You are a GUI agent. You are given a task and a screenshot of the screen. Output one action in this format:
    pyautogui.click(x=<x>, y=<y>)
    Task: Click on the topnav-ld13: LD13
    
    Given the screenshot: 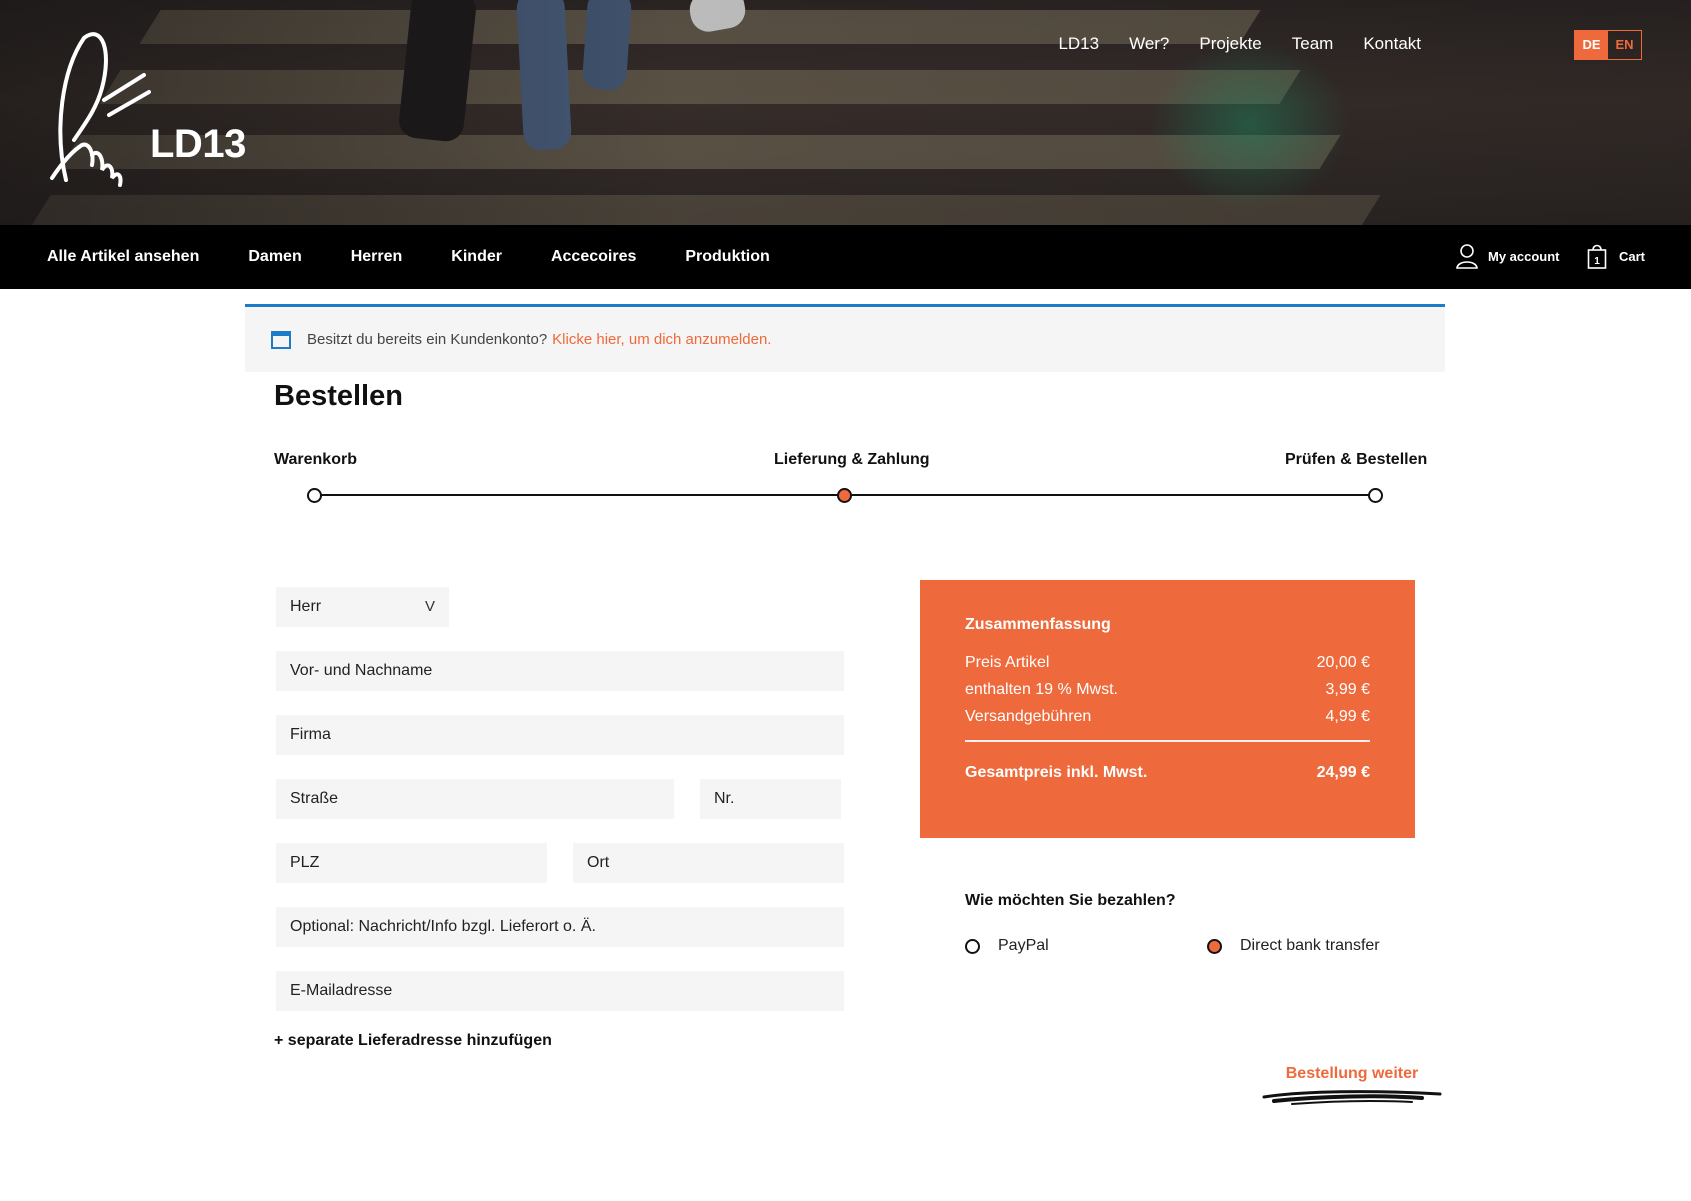 What is the action you would take?
    pyautogui.click(x=1078, y=44)
    